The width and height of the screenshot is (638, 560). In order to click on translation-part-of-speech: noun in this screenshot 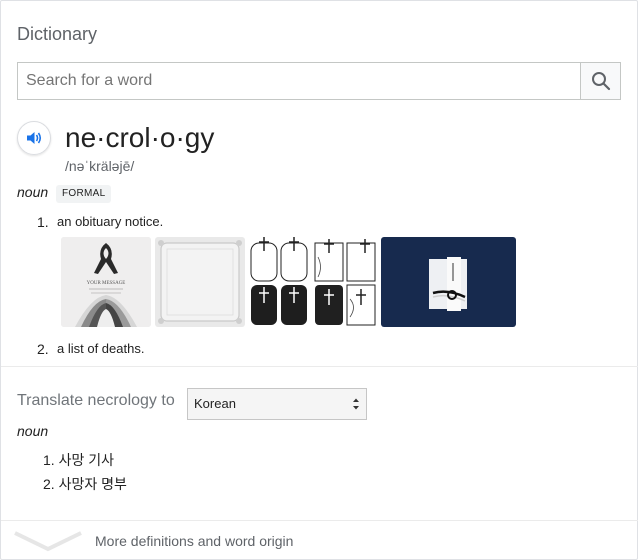, I will do `click(33, 431)`.